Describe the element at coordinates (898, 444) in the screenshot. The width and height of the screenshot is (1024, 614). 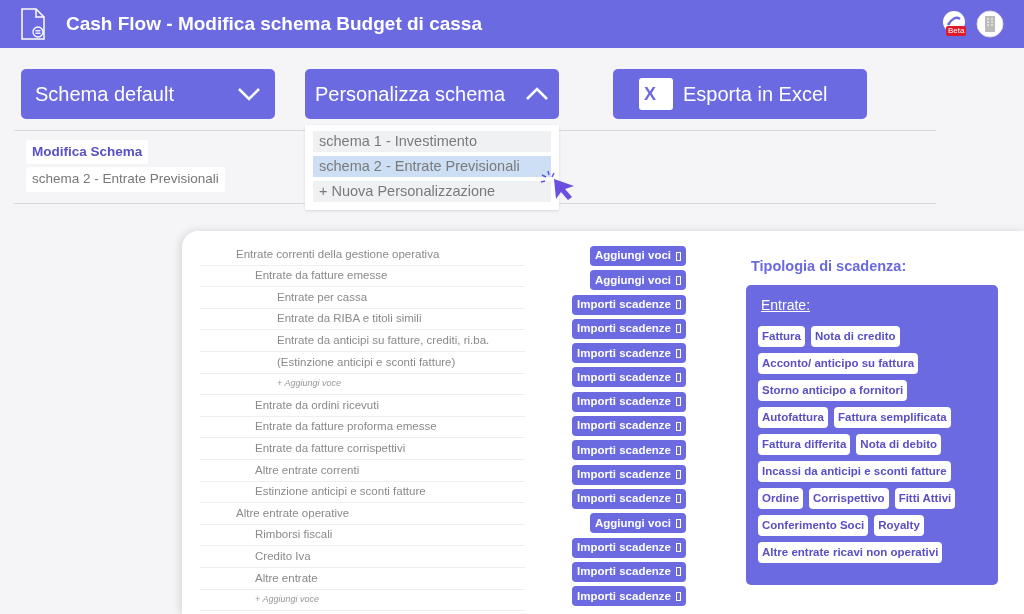
I see `type-tag: Nota di debito` at that location.